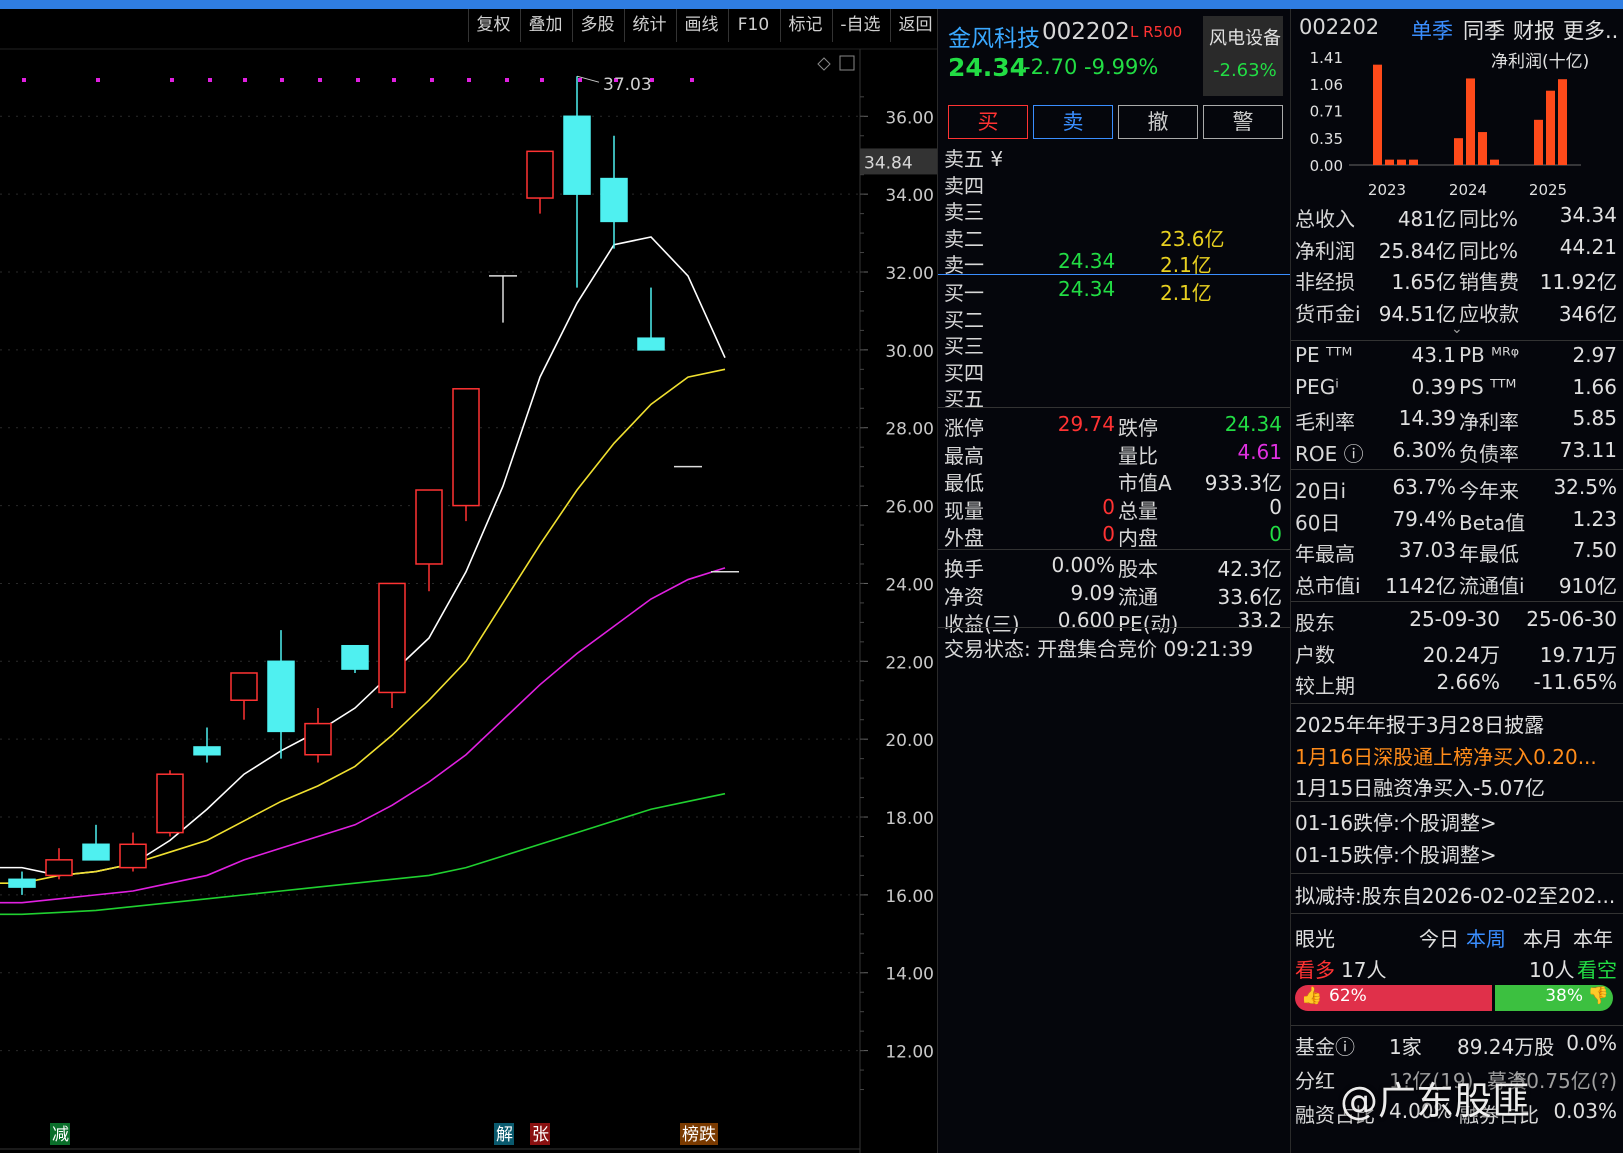  Describe the element at coordinates (1489, 219) in the screenshot. I see `fin-row-label: 同比%` at that location.